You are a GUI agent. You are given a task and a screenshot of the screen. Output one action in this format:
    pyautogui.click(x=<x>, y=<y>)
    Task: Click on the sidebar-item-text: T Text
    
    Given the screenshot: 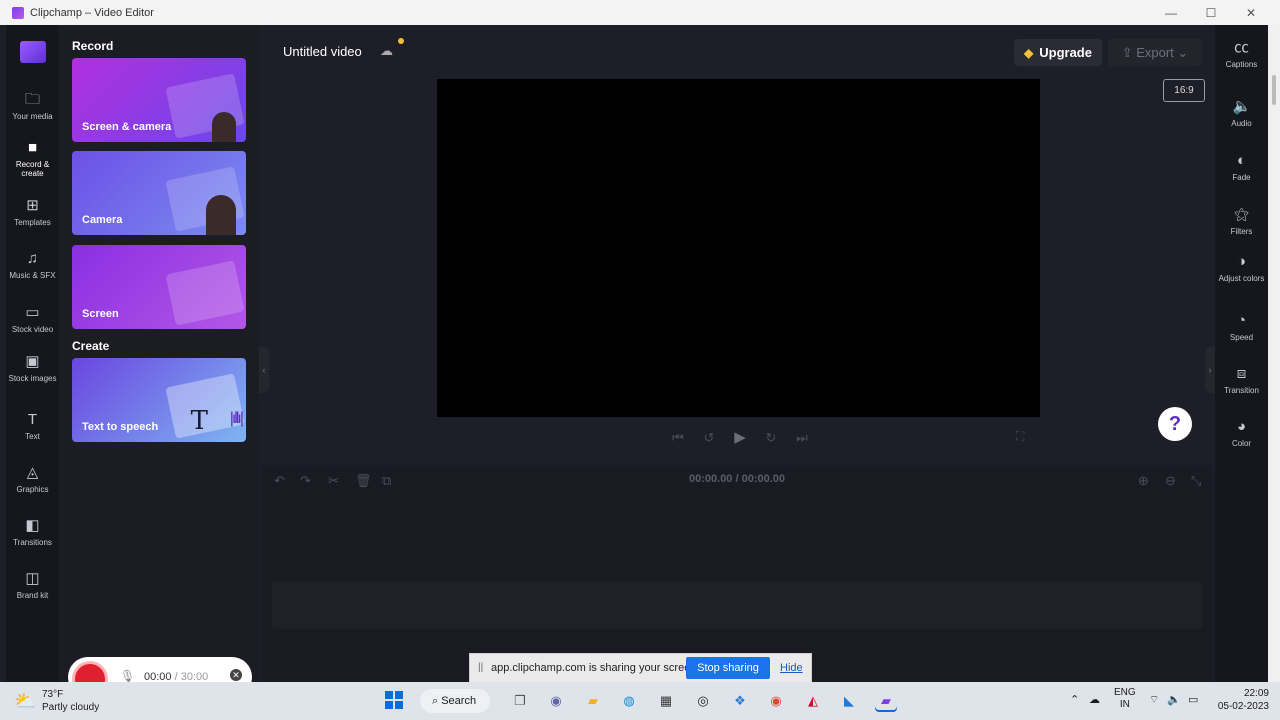 What is the action you would take?
    pyautogui.click(x=32, y=436)
    